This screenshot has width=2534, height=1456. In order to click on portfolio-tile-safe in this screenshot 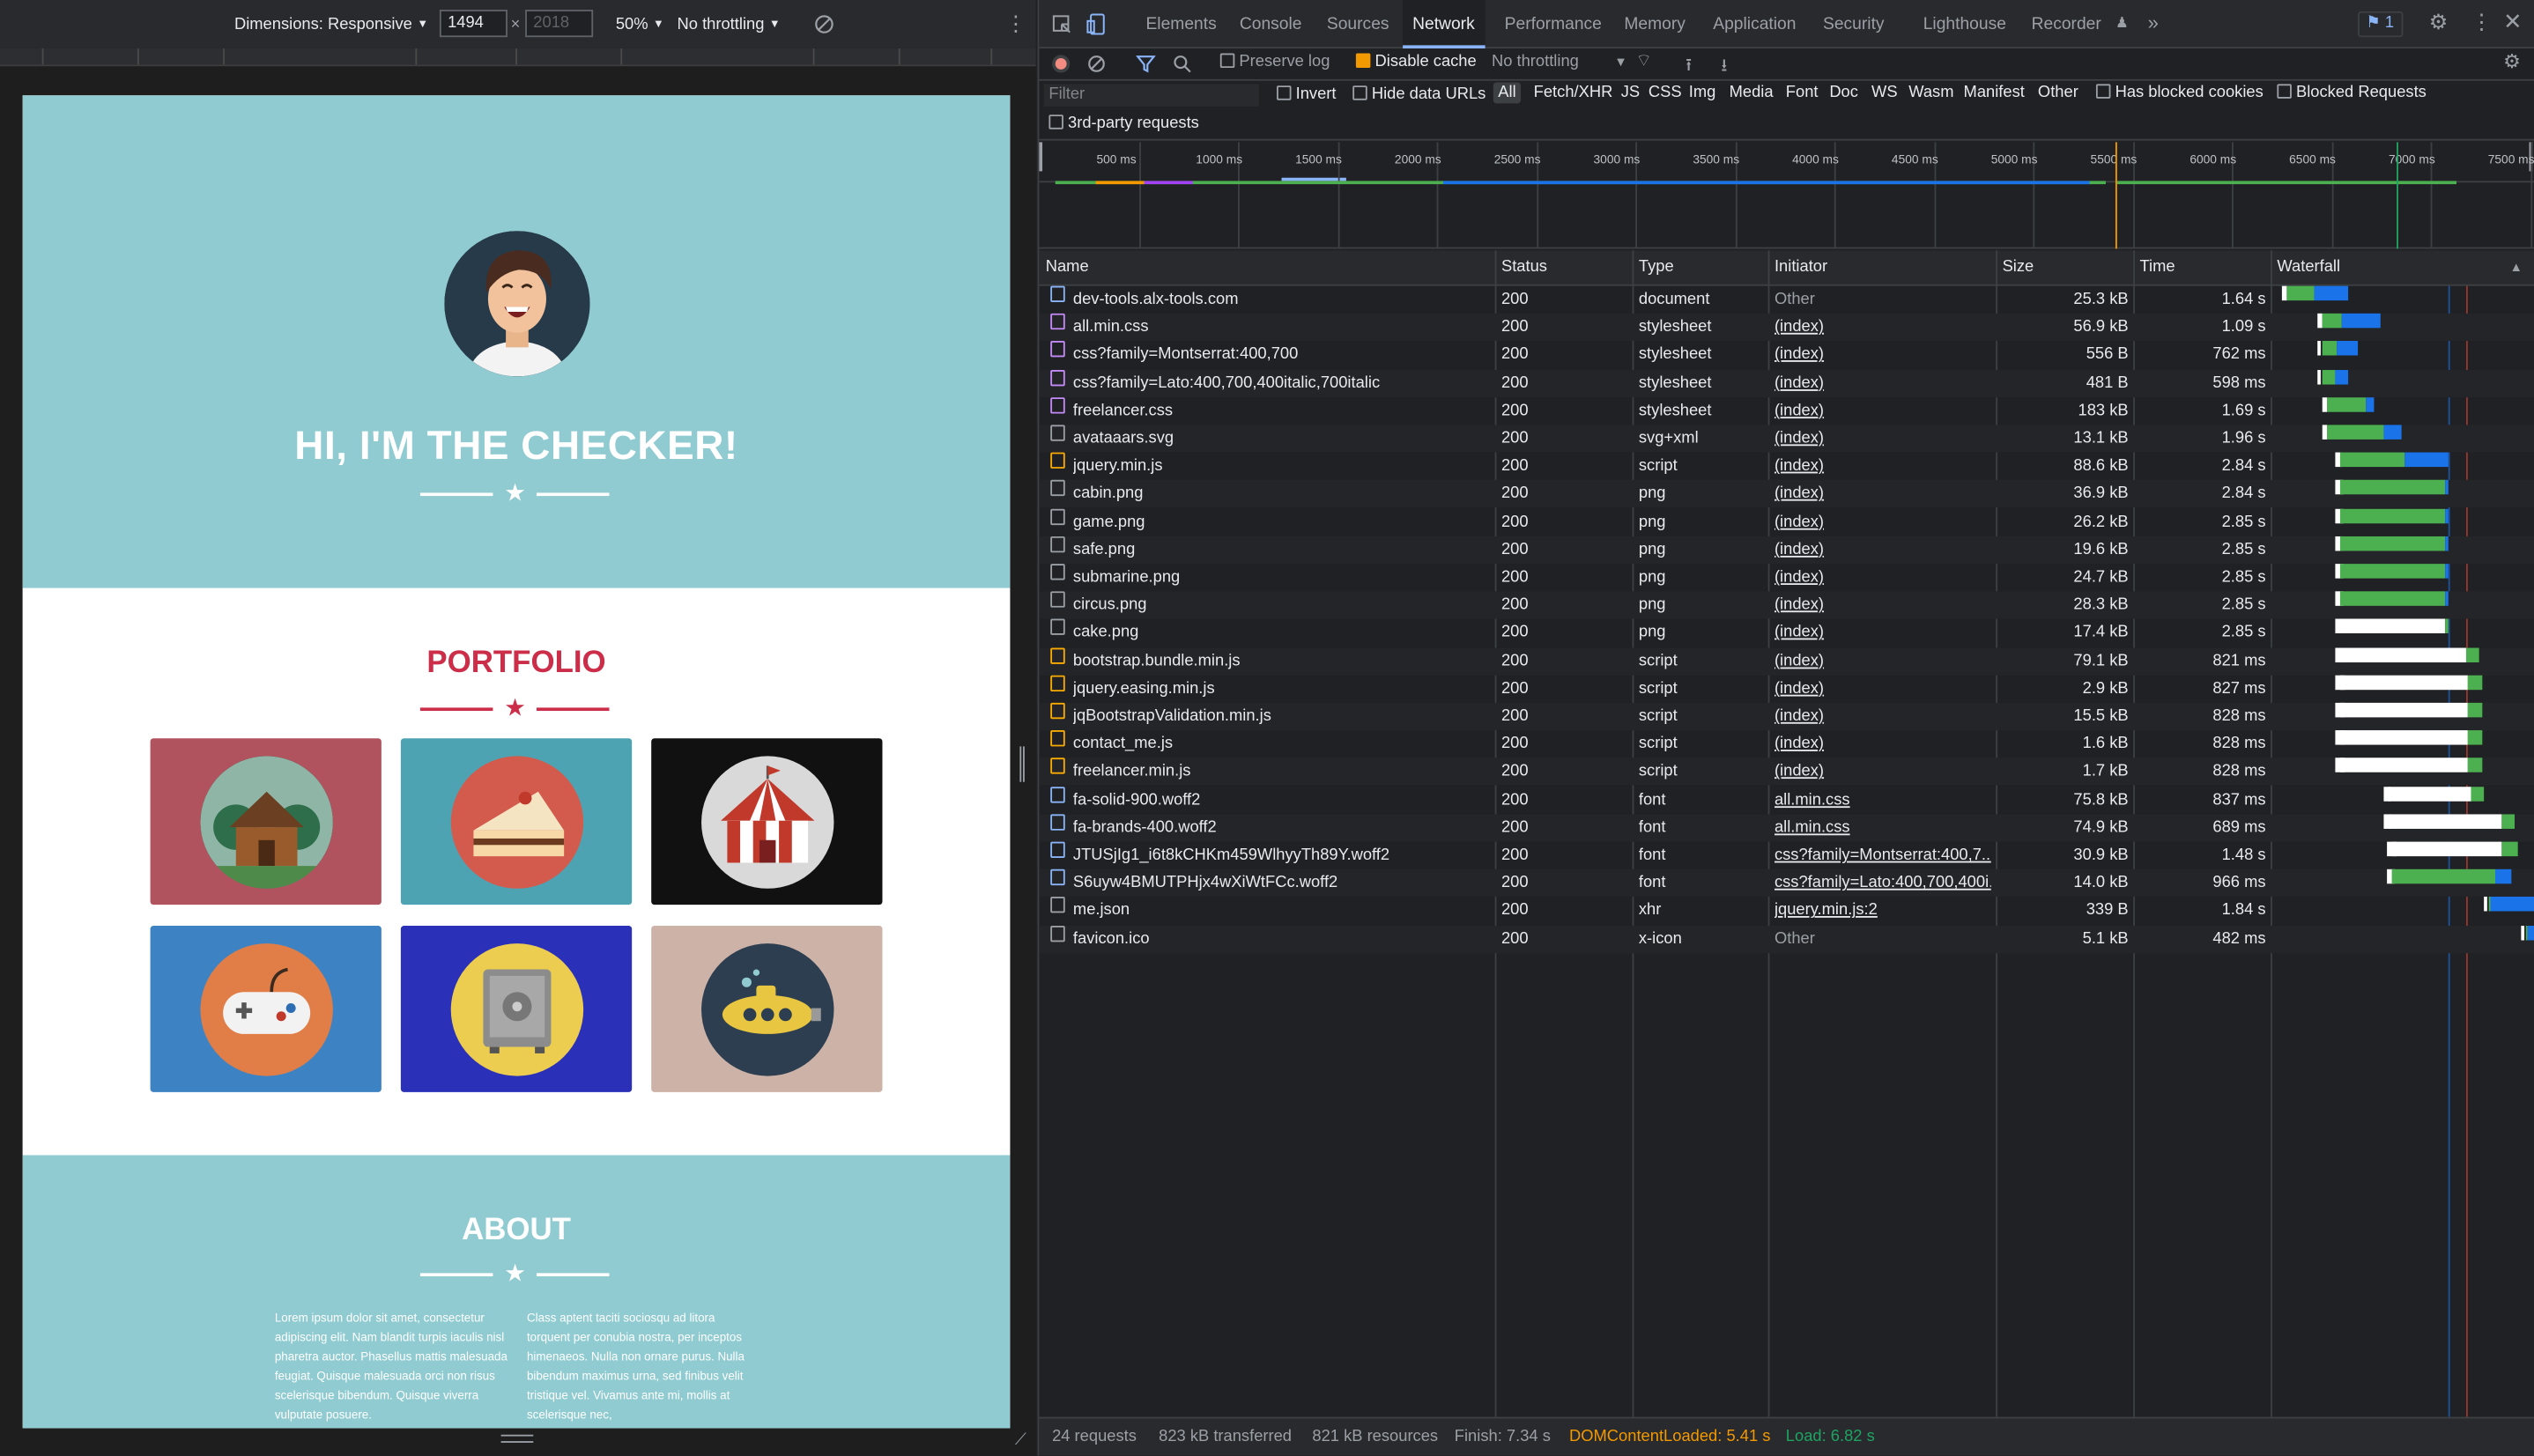, I will do `click(516, 1008)`.